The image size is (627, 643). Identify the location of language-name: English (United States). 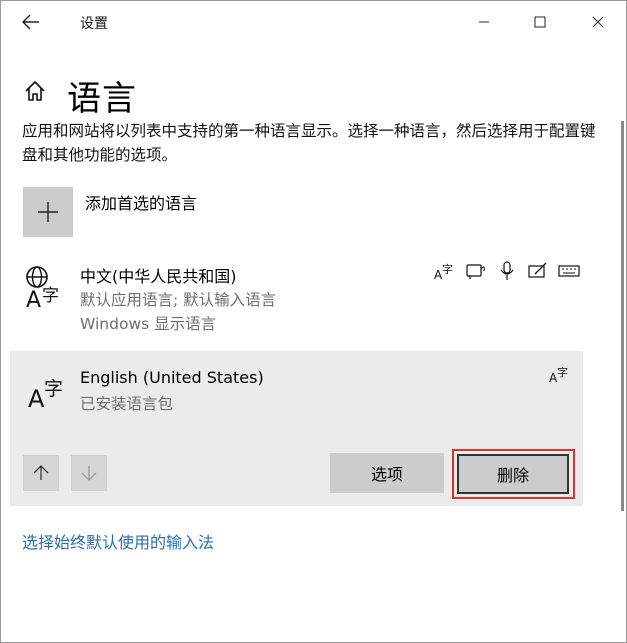
(172, 377).